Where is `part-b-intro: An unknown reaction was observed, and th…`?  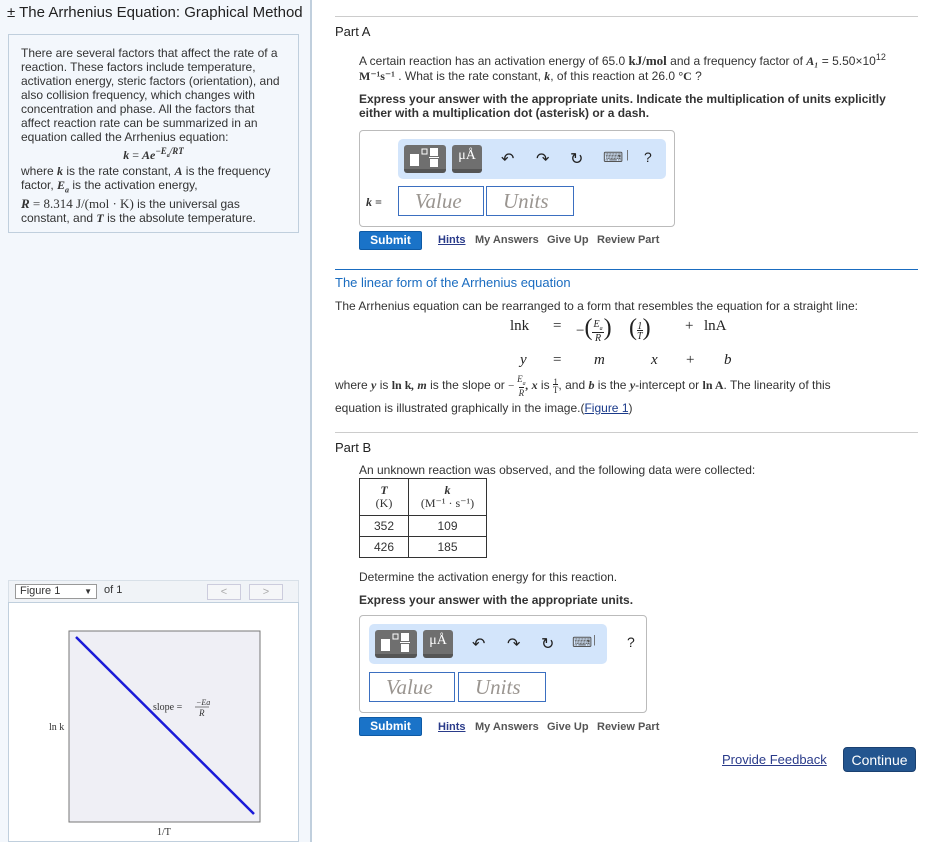 part-b-intro: An unknown reaction was observed, and th… is located at coordinates (557, 470).